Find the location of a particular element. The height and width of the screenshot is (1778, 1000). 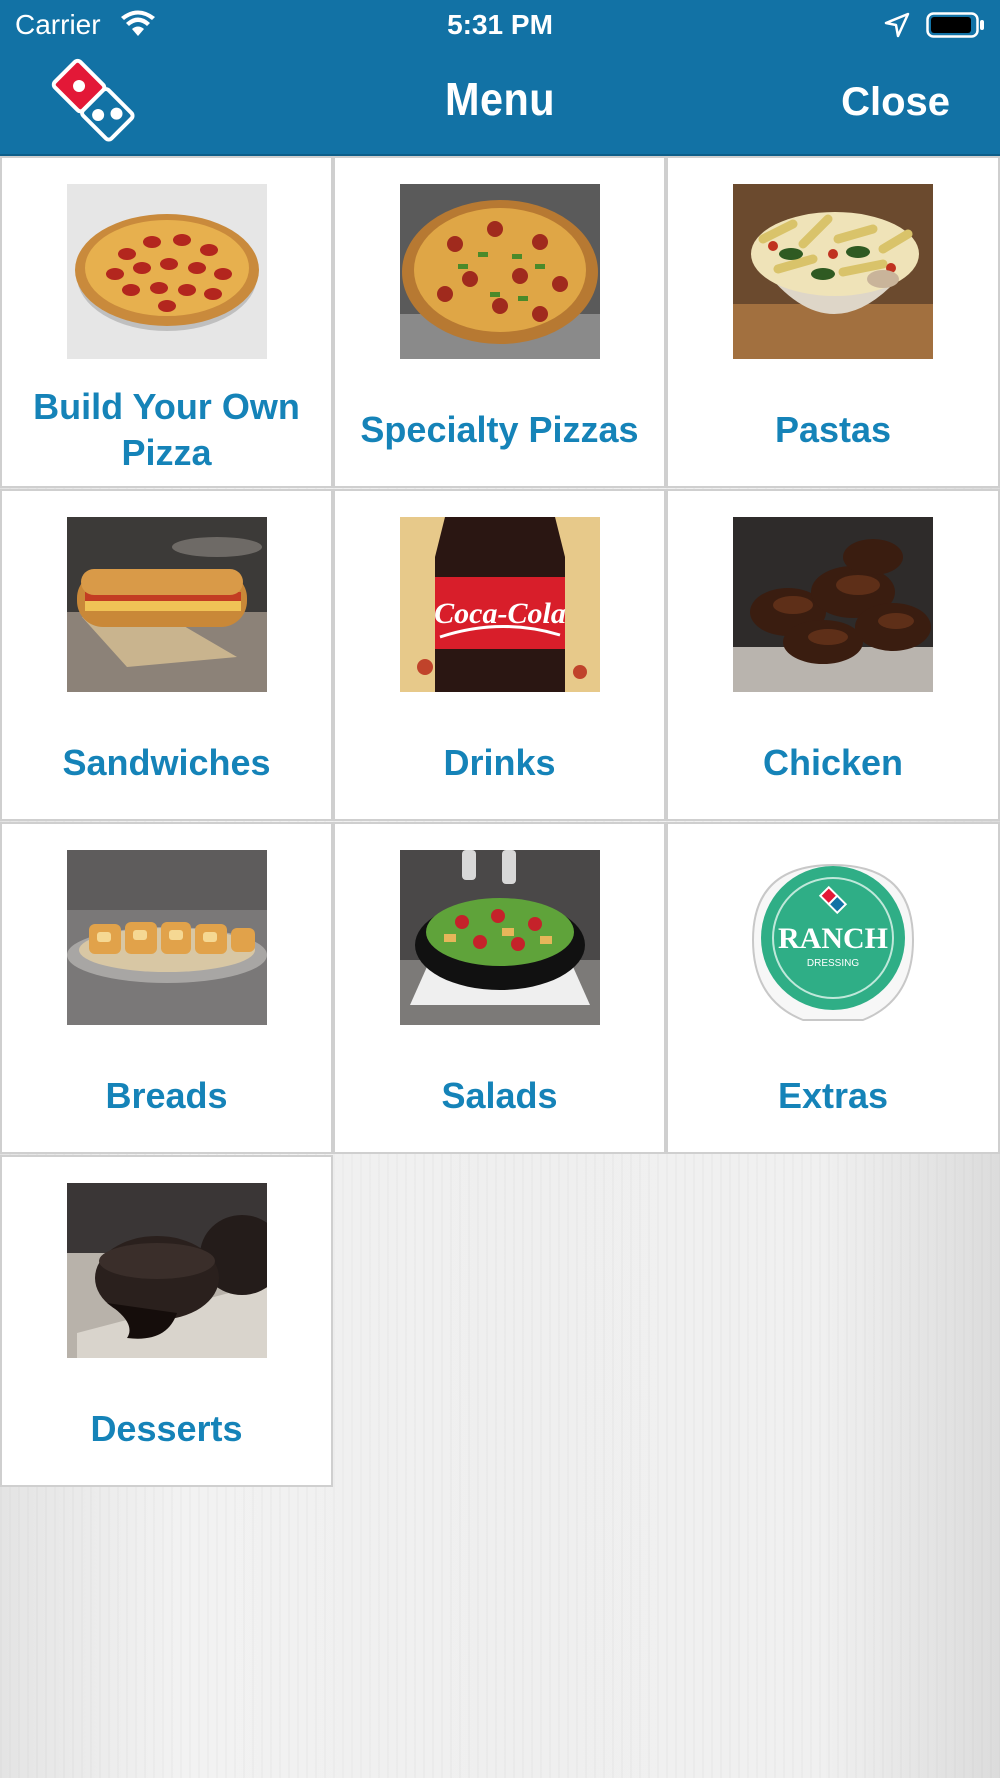

menu-item-extras: RANCH DRESSING Extras is located at coordinates (833, 988).